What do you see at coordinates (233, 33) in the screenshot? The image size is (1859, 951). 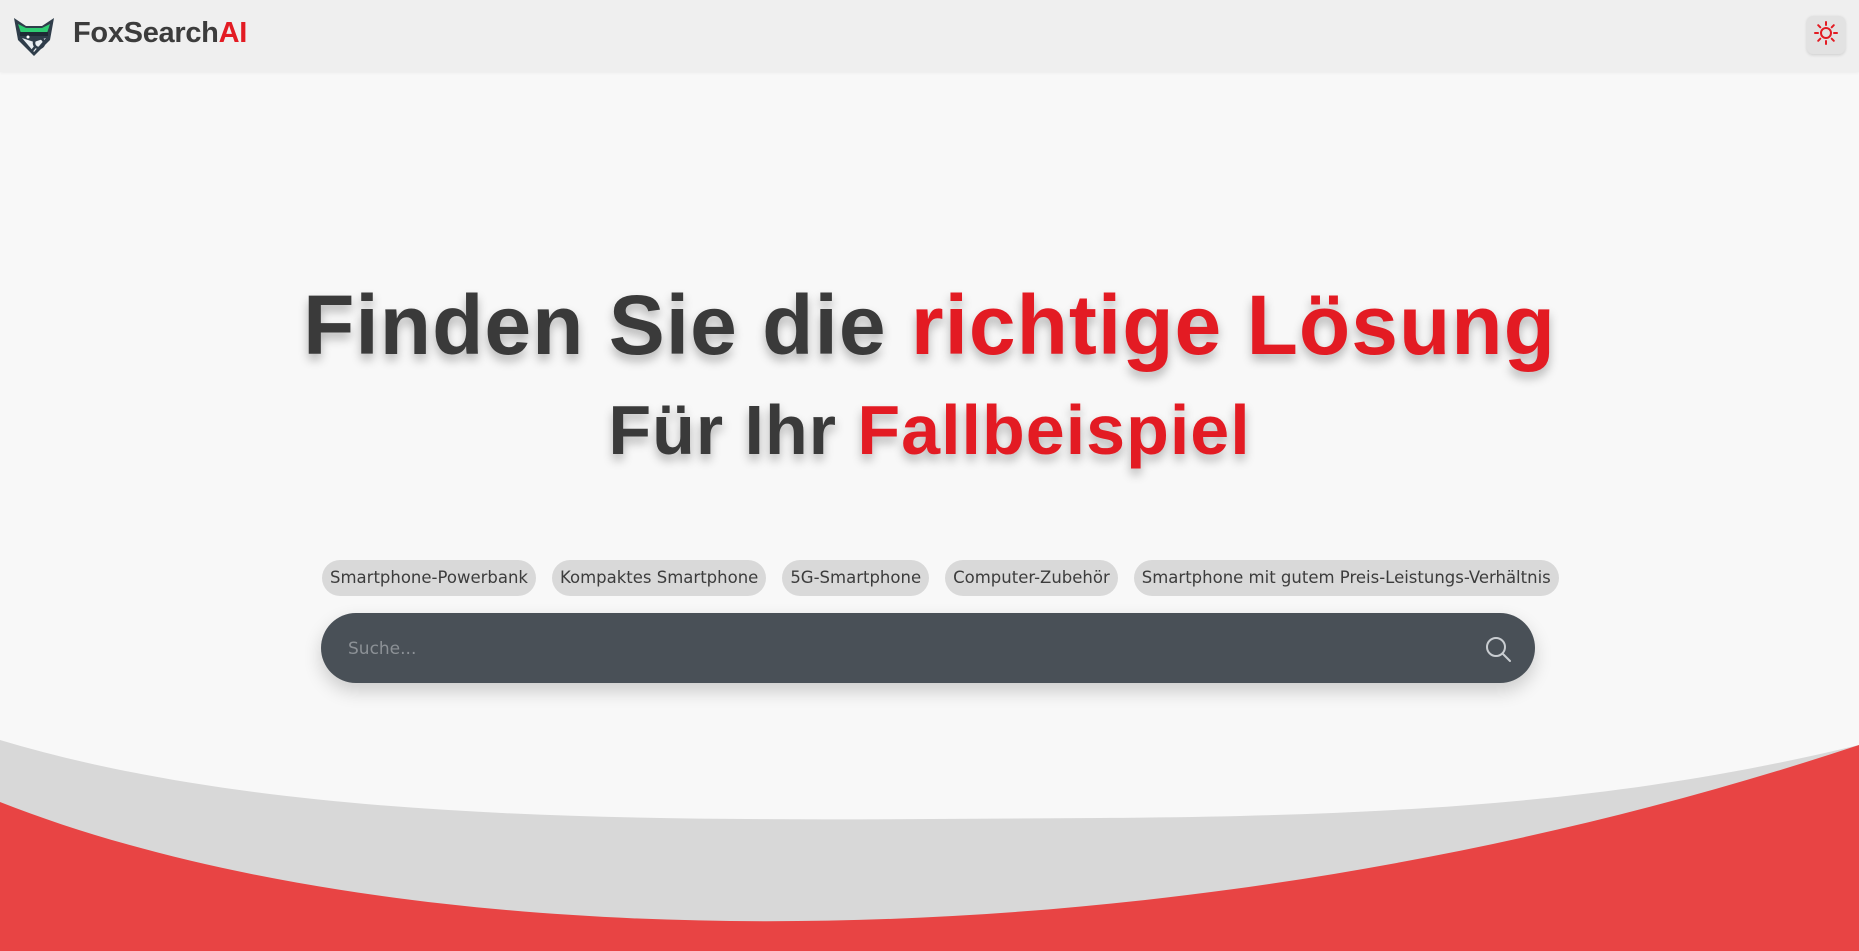 I see `brand-accent: AI` at bounding box center [233, 33].